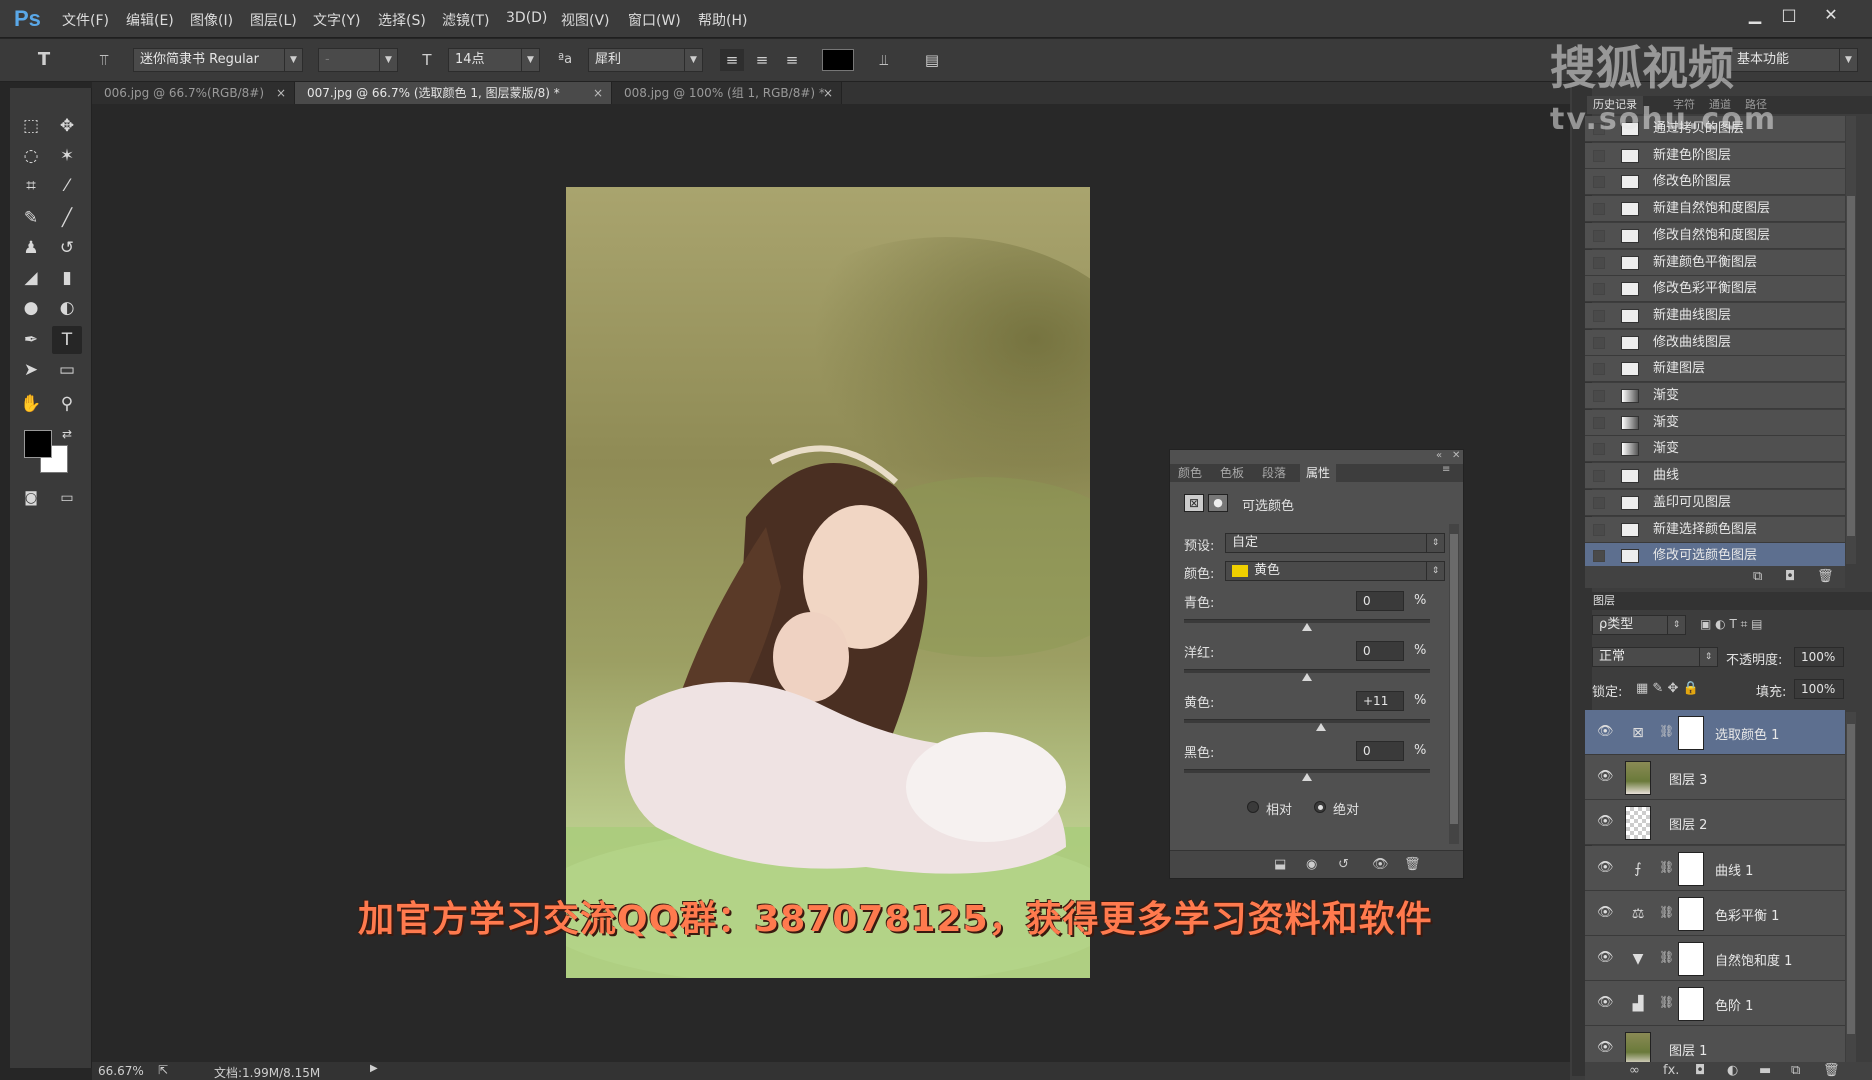  Describe the element at coordinates (1655, 657) in the screenshot. I see `blend-mode-select: 正常 ⇕` at that location.